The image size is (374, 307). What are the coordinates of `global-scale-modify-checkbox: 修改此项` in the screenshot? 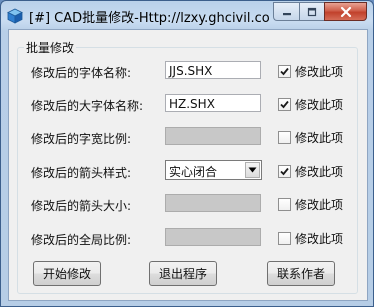 It's located at (310, 238).